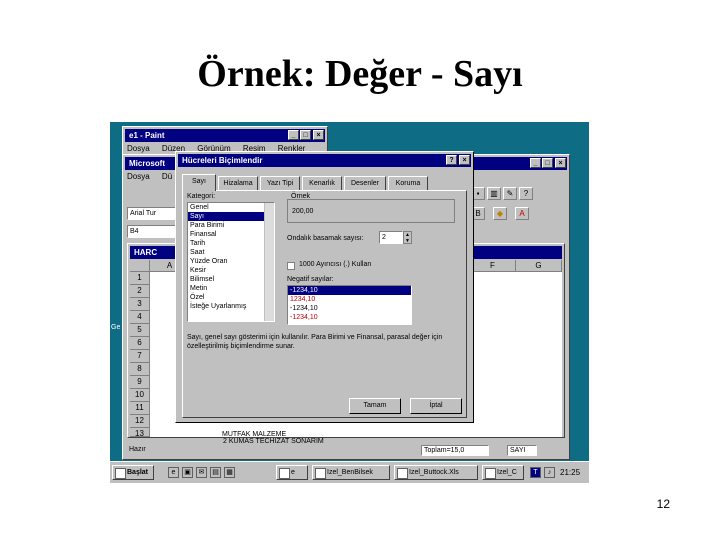 This screenshot has width=720, height=540. What do you see at coordinates (436, 472) in the screenshot?
I see `task-button: Izel_Buttock.Xls` at bounding box center [436, 472].